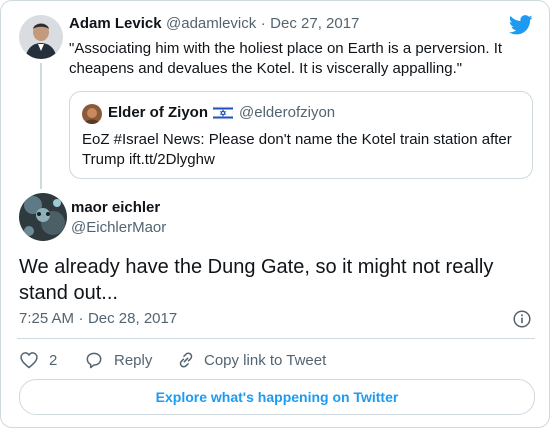 The image size is (550, 428). I want to click on avatar-adam-levick, so click(41, 37).